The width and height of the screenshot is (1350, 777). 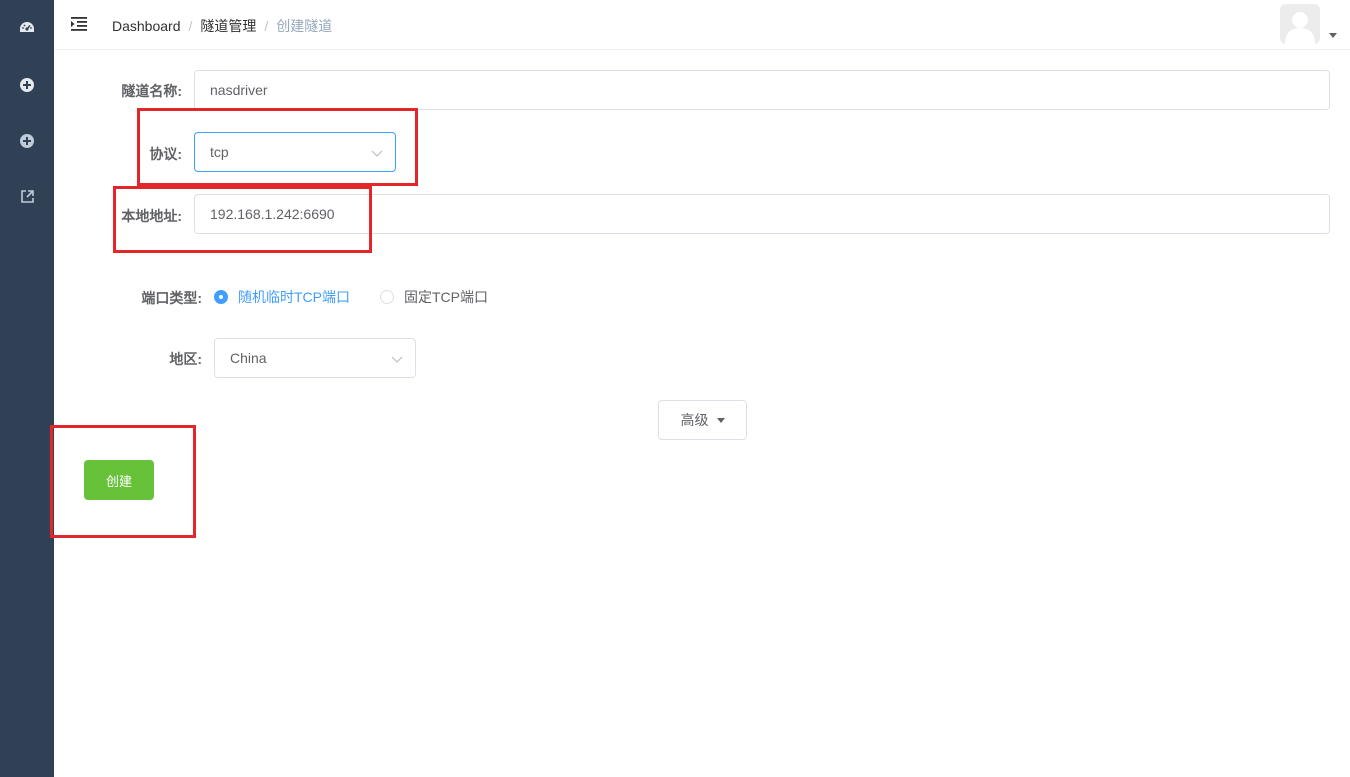 I want to click on breadcrumb: Dashboard / 隧道管理 / 创建隧道, so click(x=222, y=26).